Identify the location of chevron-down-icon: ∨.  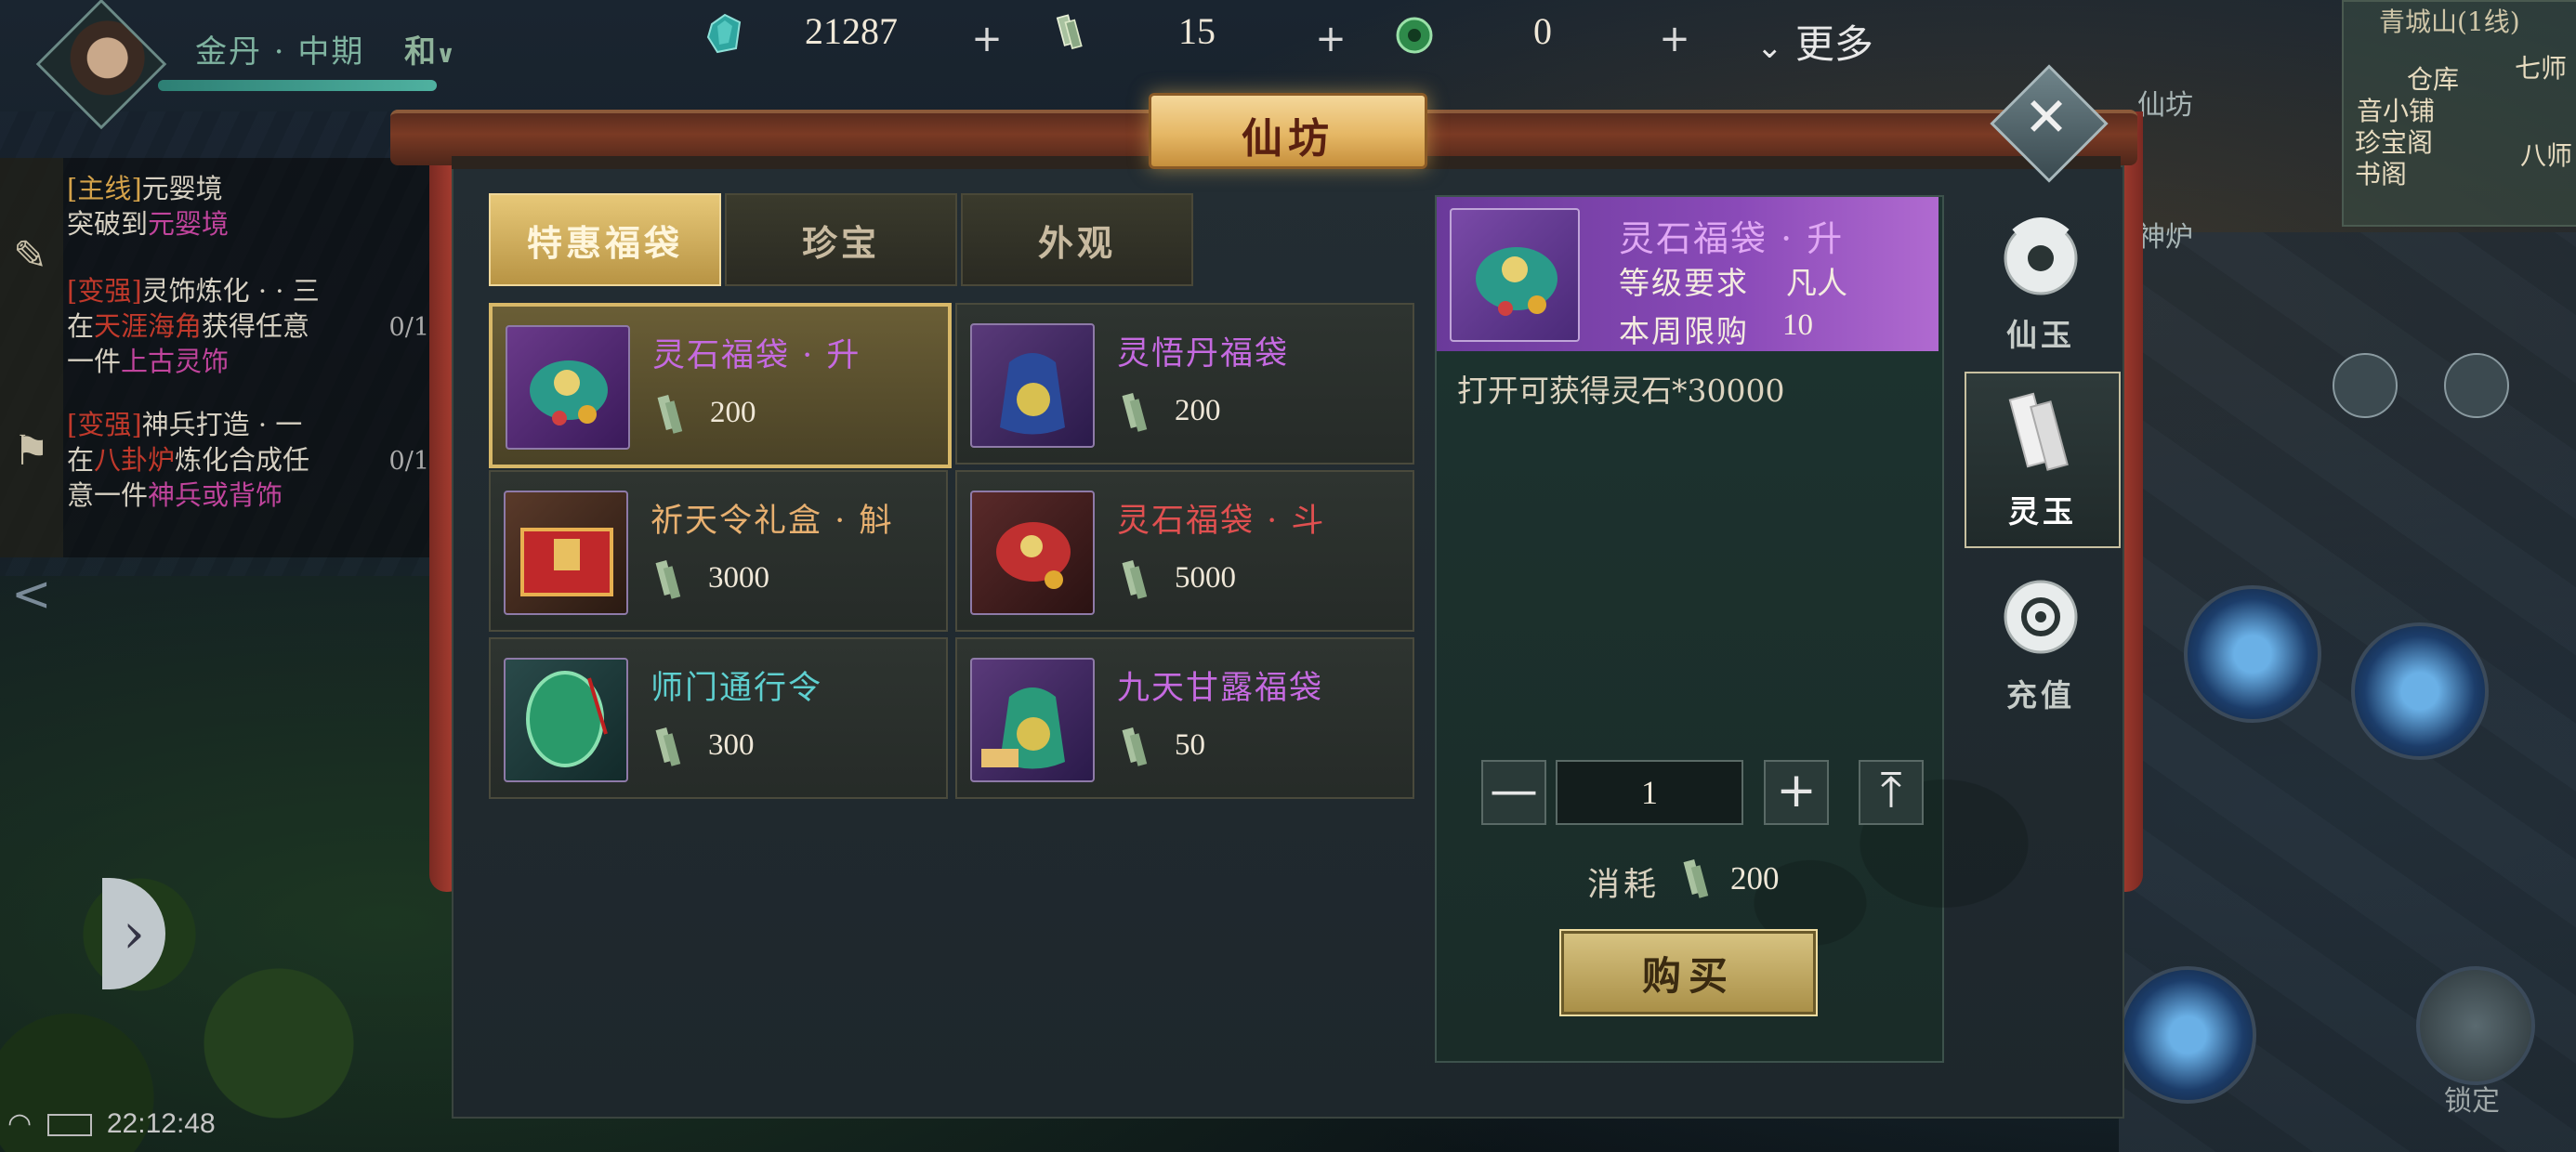
(446, 55).